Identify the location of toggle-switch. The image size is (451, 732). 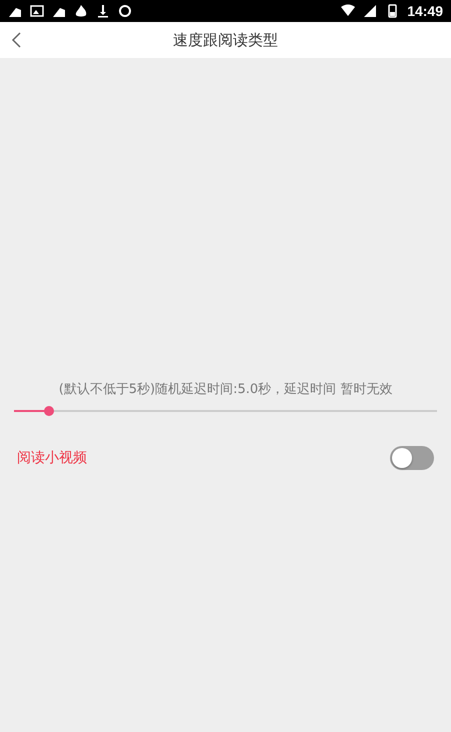
(412, 458).